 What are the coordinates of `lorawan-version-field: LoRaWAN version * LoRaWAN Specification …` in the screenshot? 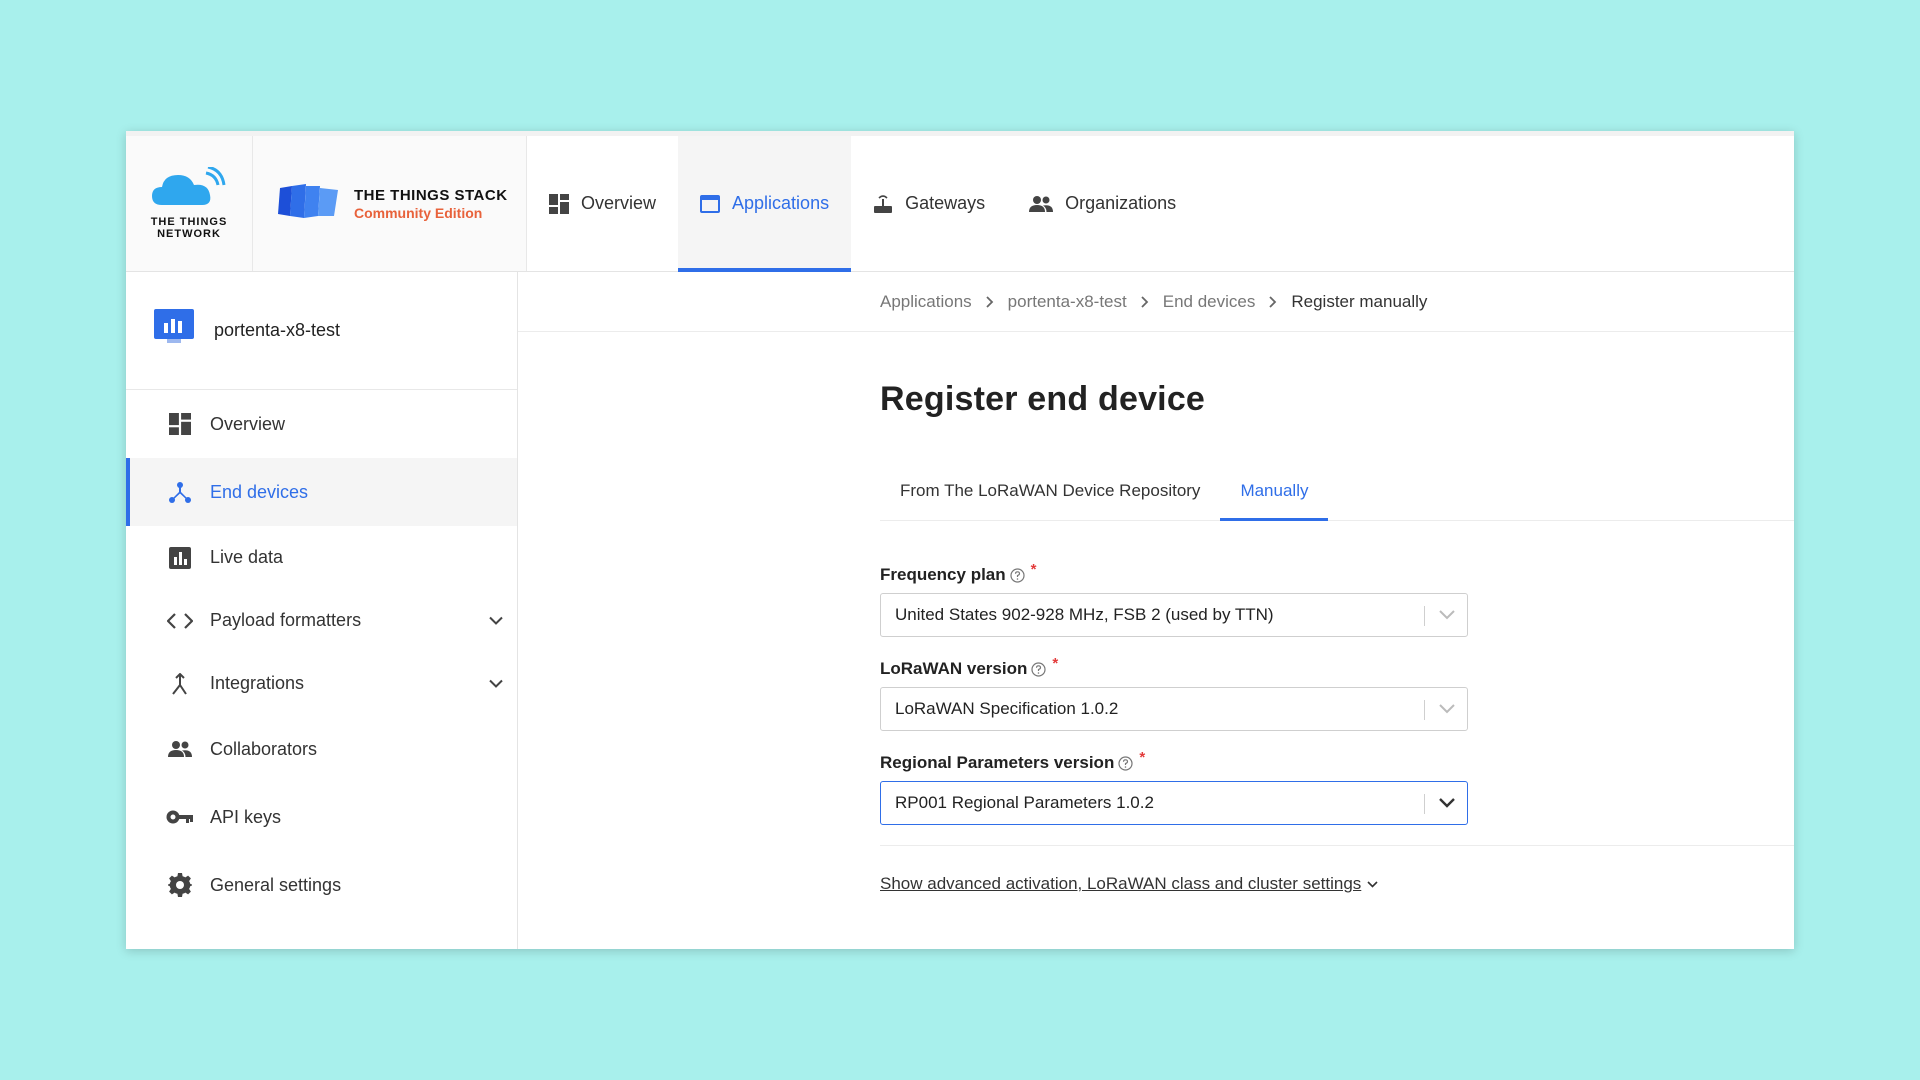 It's located at (1337, 693).